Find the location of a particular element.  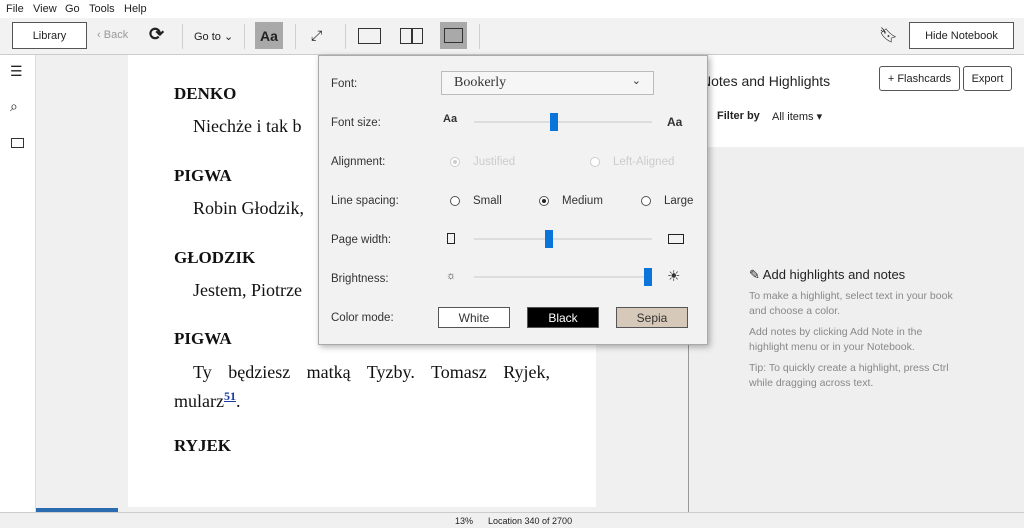

justified-label: Justified is located at coordinates (494, 162).